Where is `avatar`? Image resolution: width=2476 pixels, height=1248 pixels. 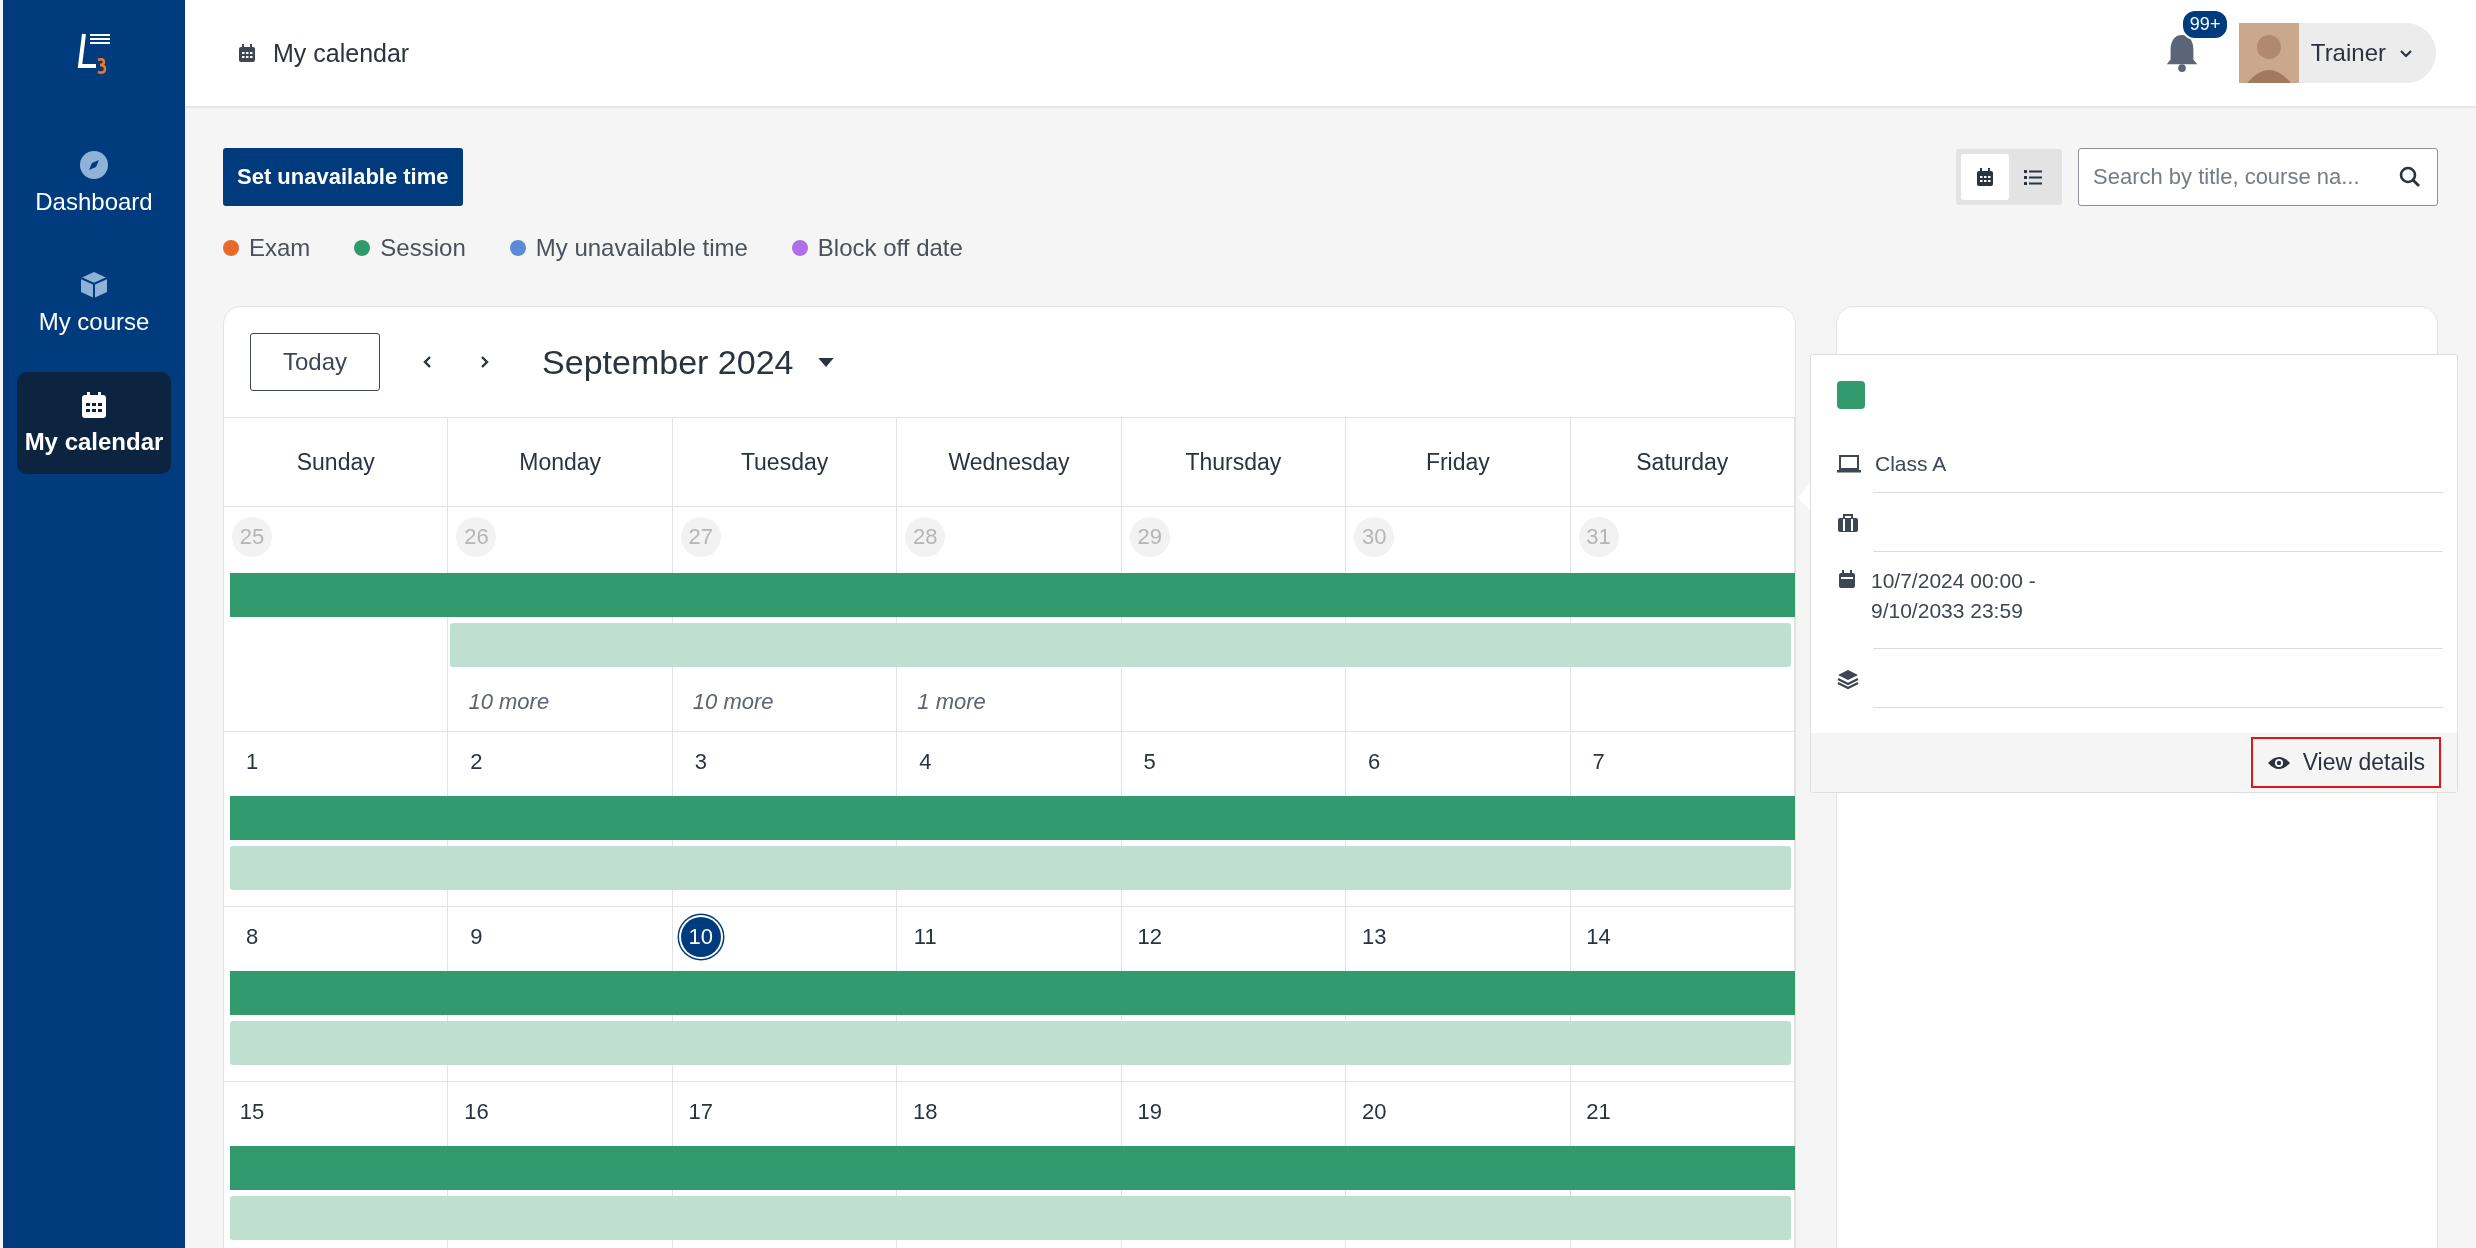 avatar is located at coordinates (2268, 53).